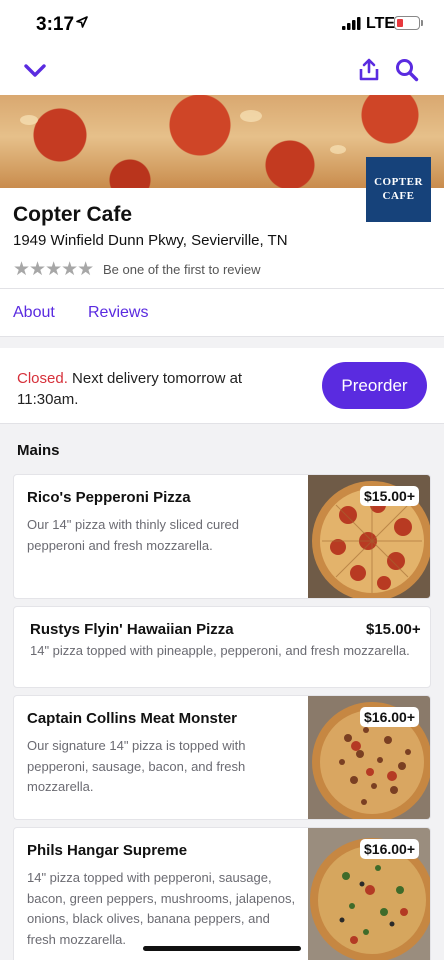  I want to click on restaurant-address: 1949 Winfield Dunn Pkwy, Sevierville, TN, so click(150, 240).